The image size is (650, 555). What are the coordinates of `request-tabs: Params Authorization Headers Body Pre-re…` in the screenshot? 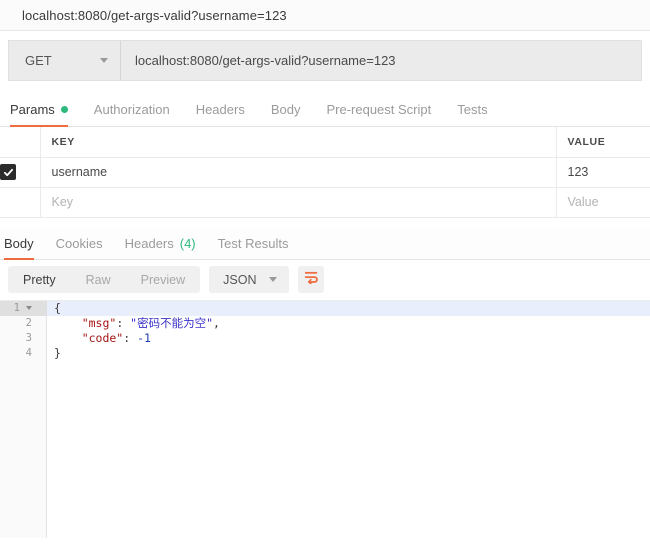 It's located at (325, 110).